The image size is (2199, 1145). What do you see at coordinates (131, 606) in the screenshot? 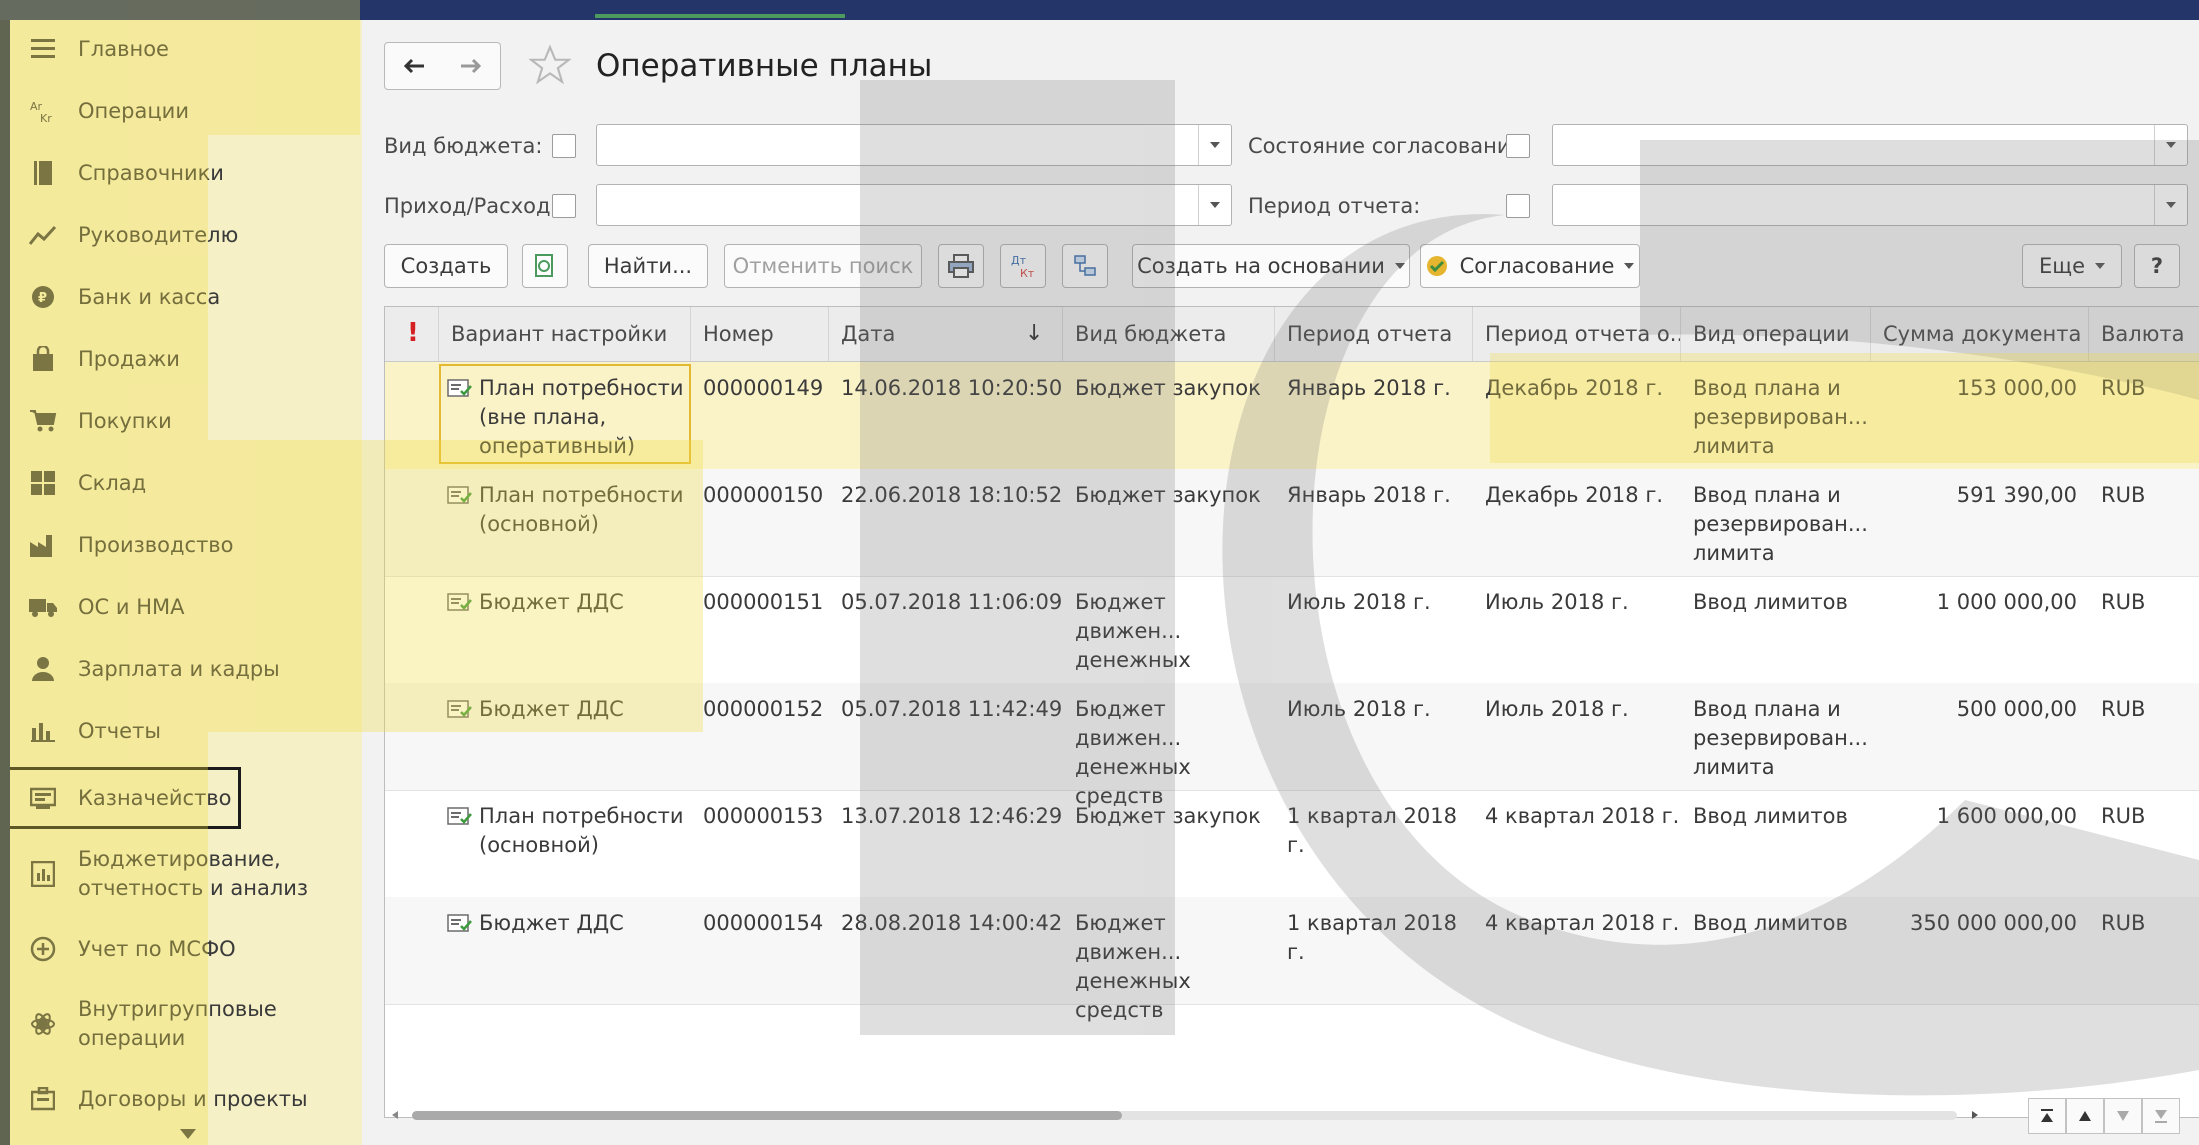
I see `sidebar-item-label: ОС и НМА` at bounding box center [131, 606].